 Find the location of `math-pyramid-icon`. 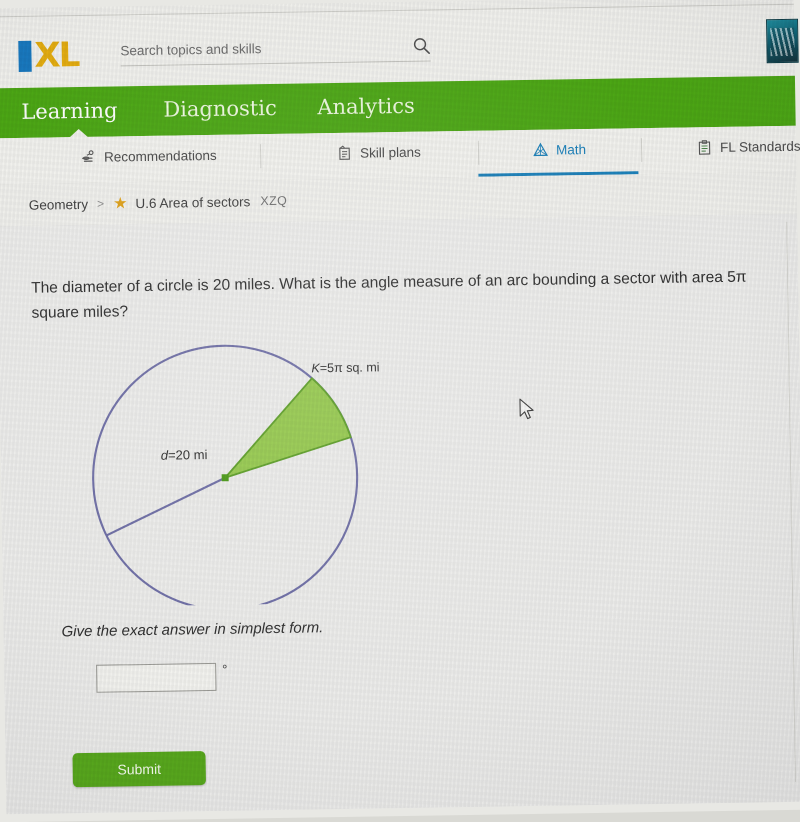

math-pyramid-icon is located at coordinates (541, 149).